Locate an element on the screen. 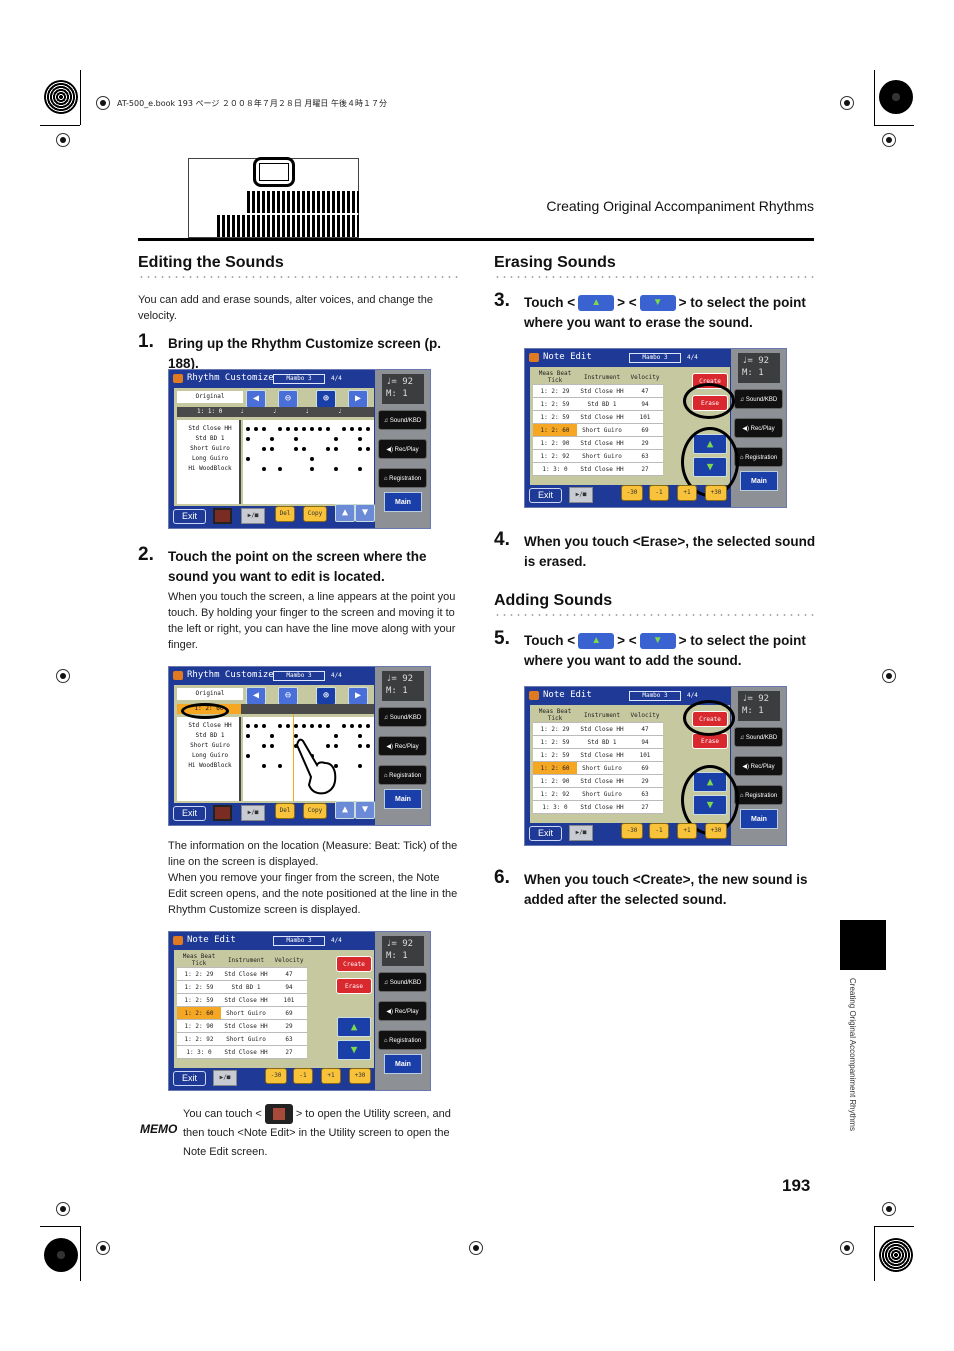 Image resolution: width=954 pixels, height=1351 pixels. note-row: 1: 2: 92 Short Guiro 63 is located at coordinates (598, 794).